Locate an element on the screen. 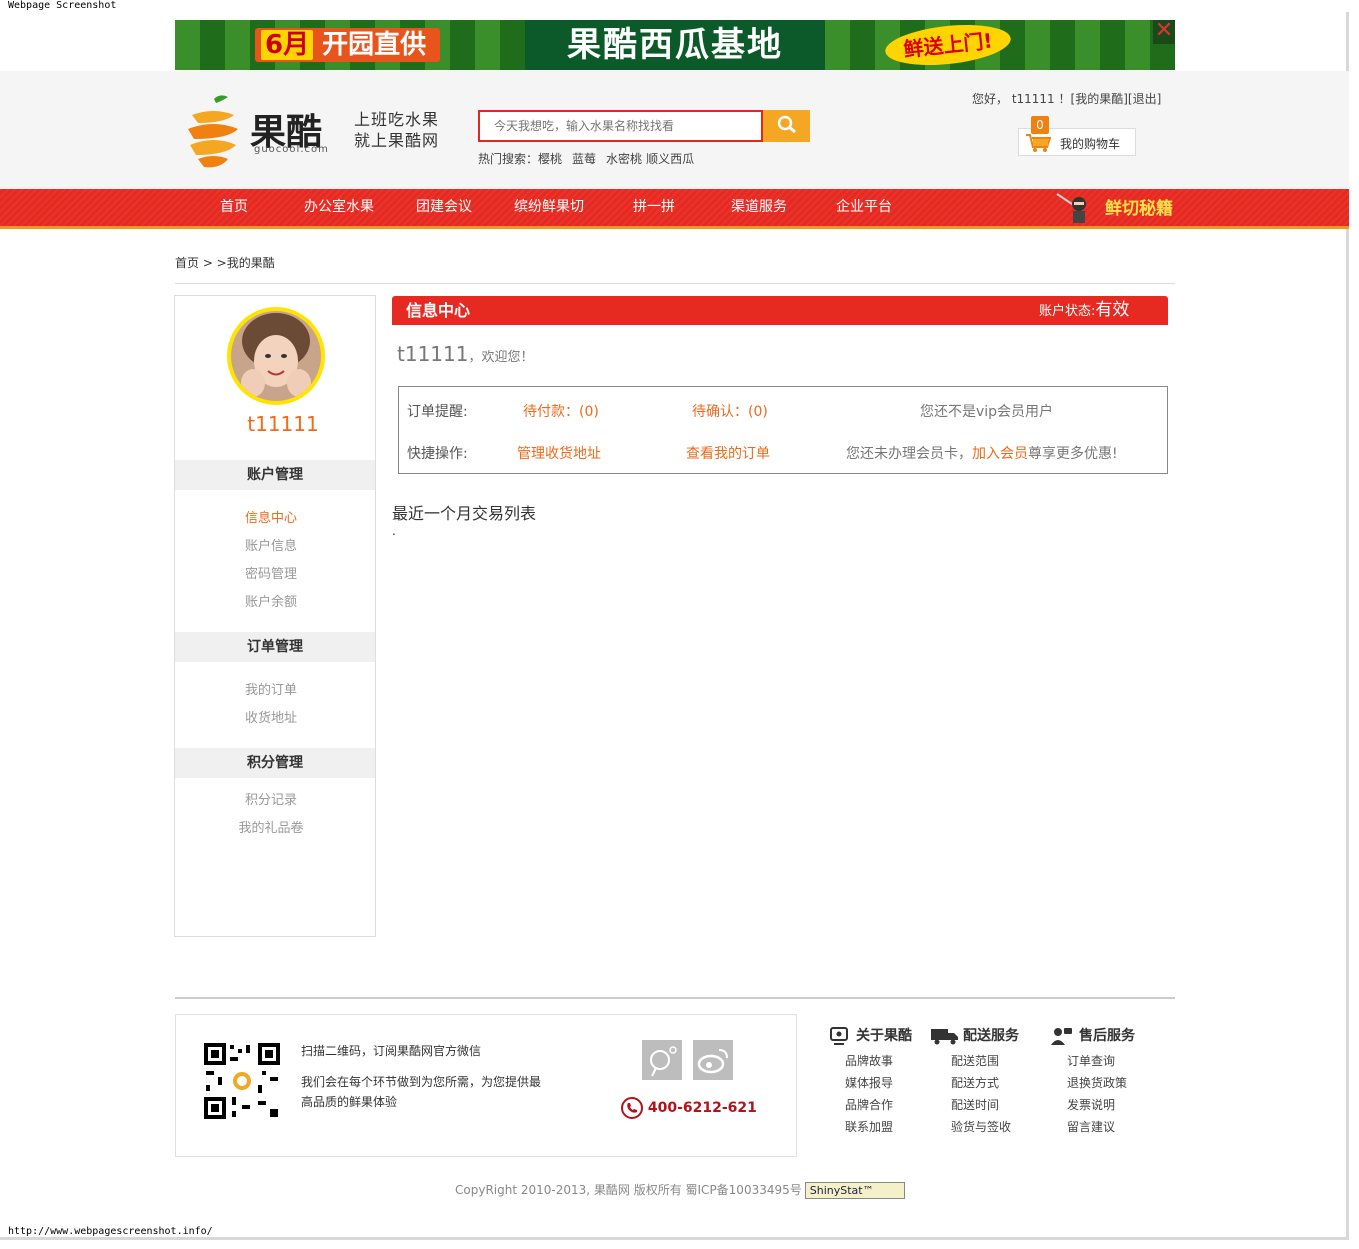 This screenshot has width=1359, height=1249. qr-code-icon is located at coordinates (242, 1081).